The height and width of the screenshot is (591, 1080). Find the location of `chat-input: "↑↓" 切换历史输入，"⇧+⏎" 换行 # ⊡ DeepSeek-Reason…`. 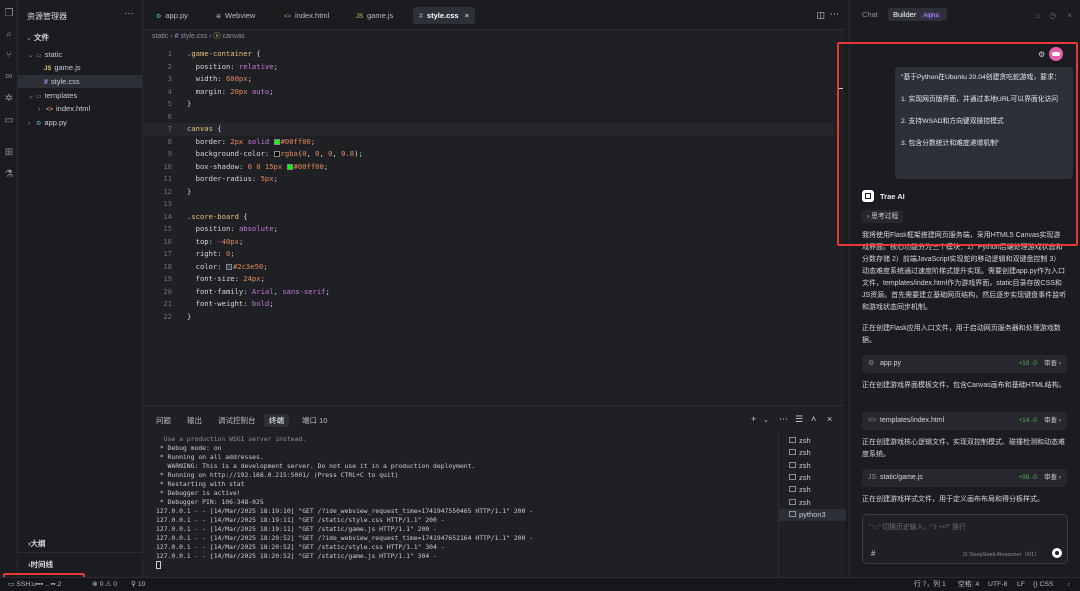

chat-input: "↑↓" 切换历史输入，"⇧+⏎" 换行 # ⊡ DeepSeek-Reason… is located at coordinates (965, 539).